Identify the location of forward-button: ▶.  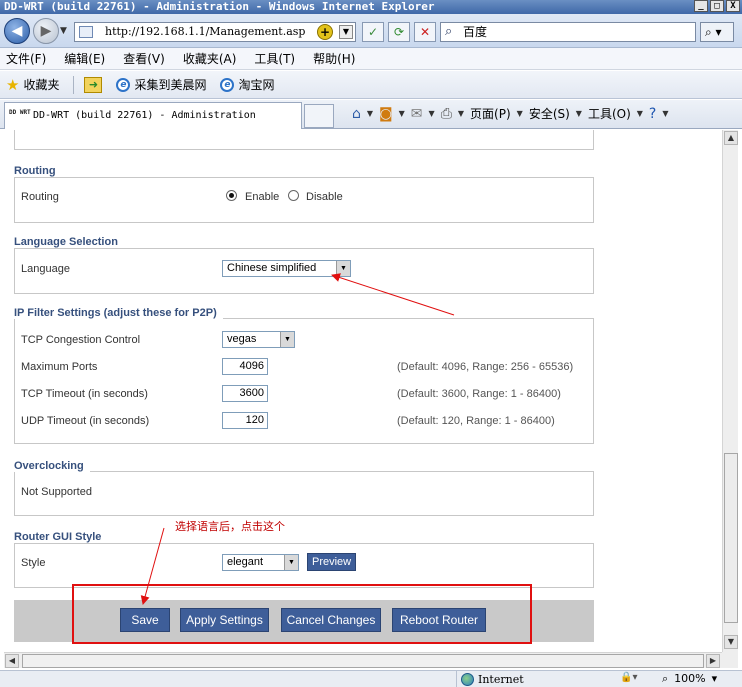
(46, 31).